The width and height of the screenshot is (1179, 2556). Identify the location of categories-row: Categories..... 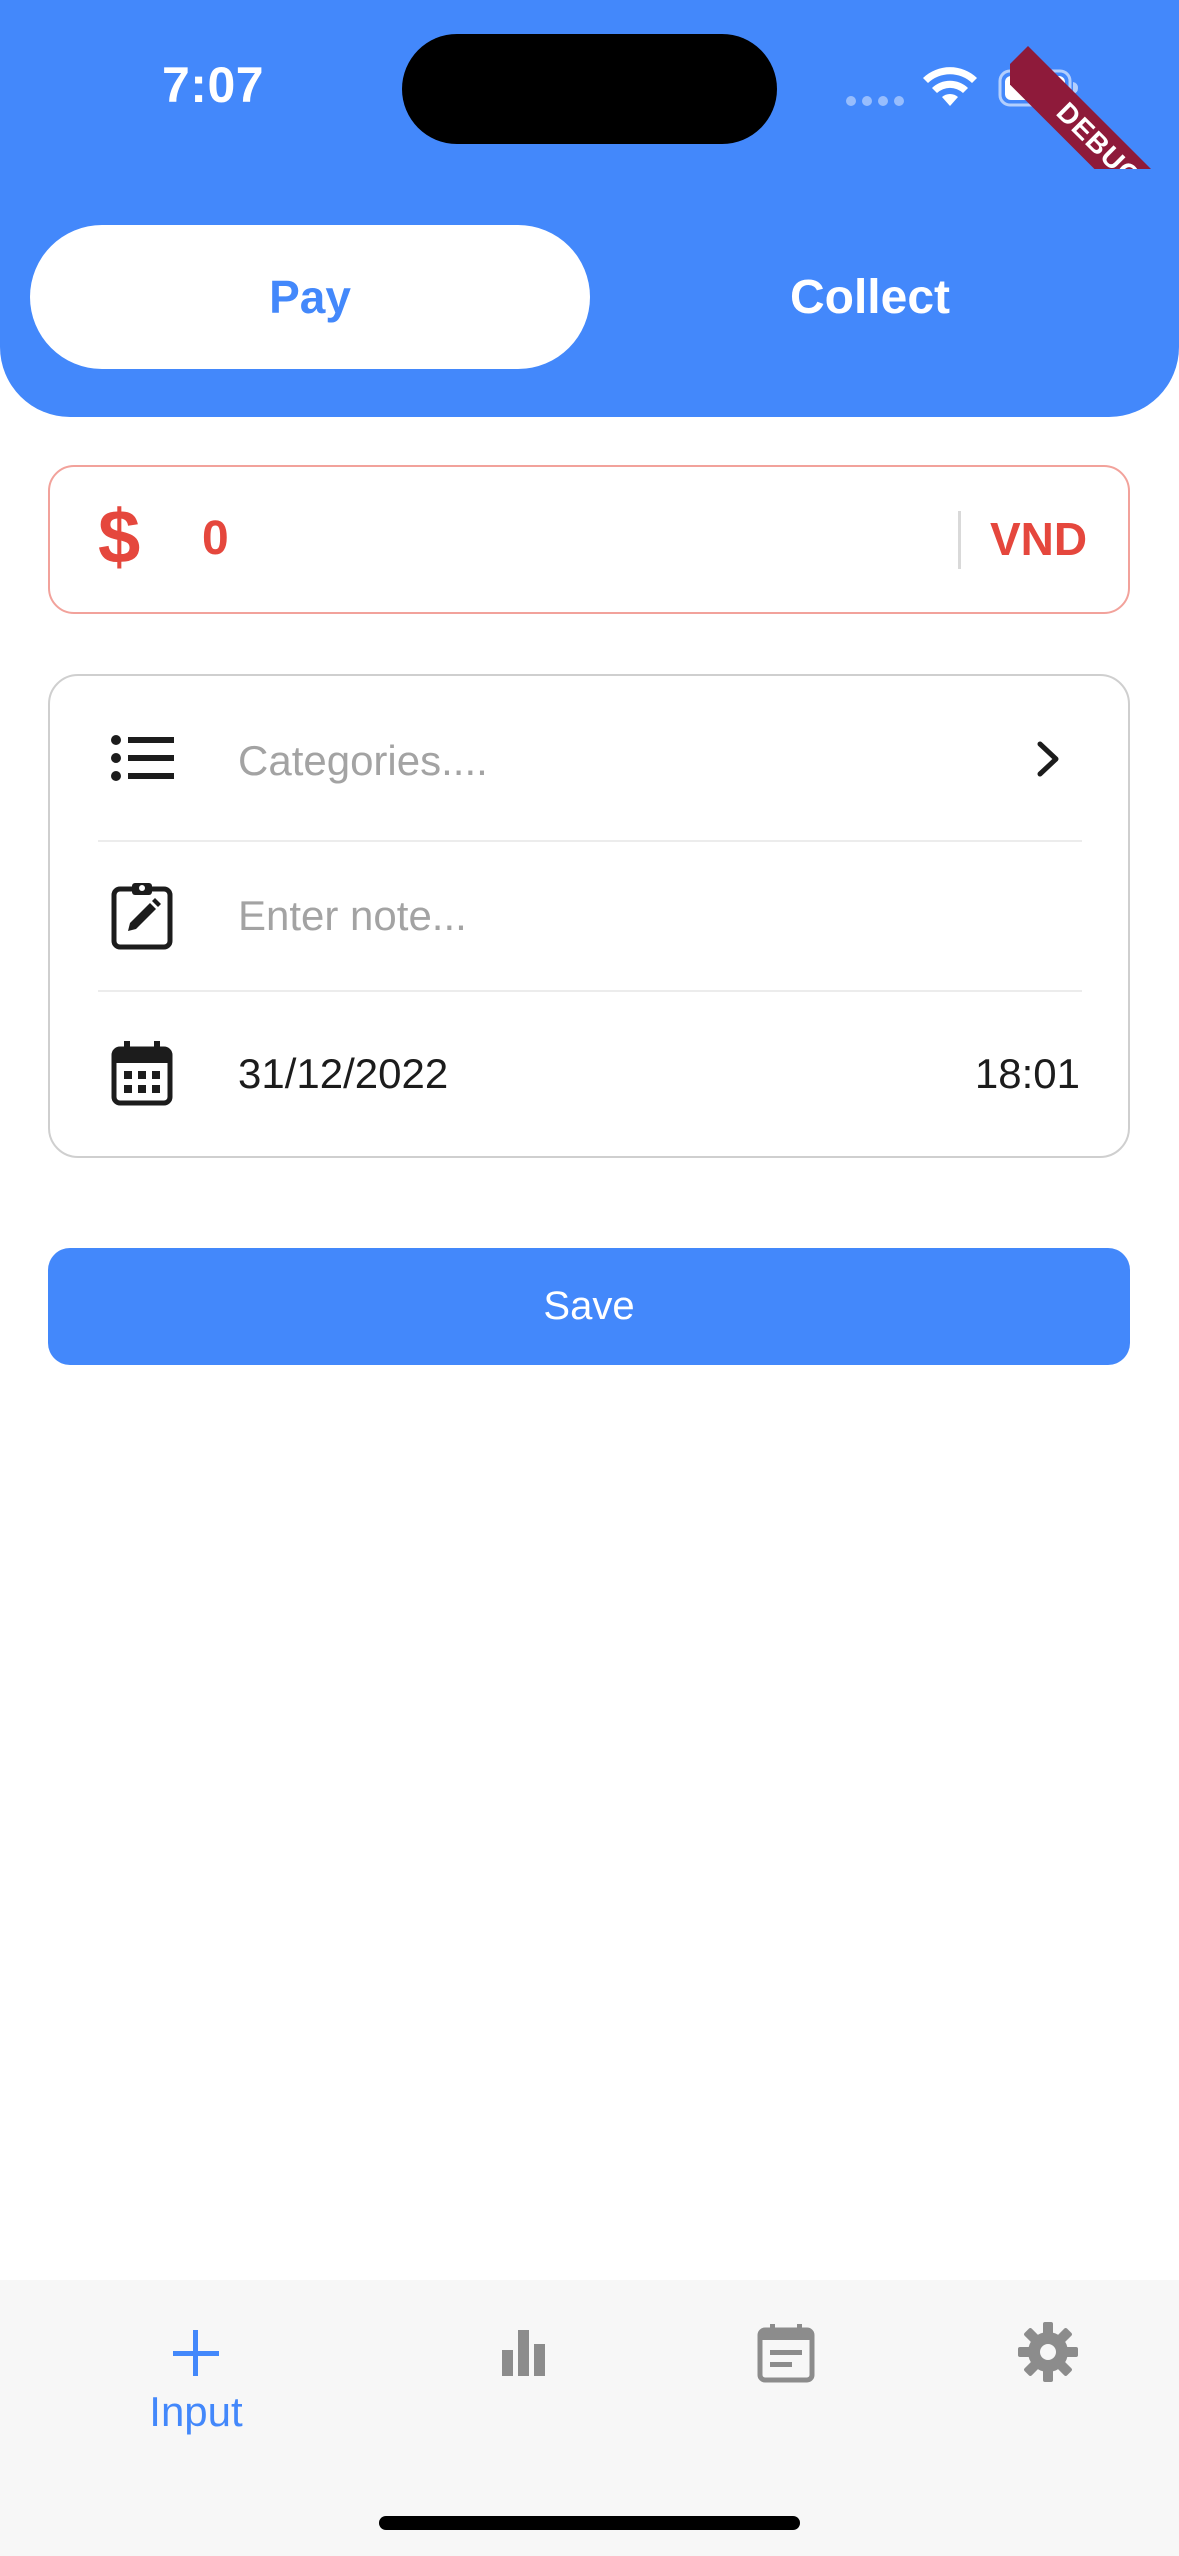
(589, 758).